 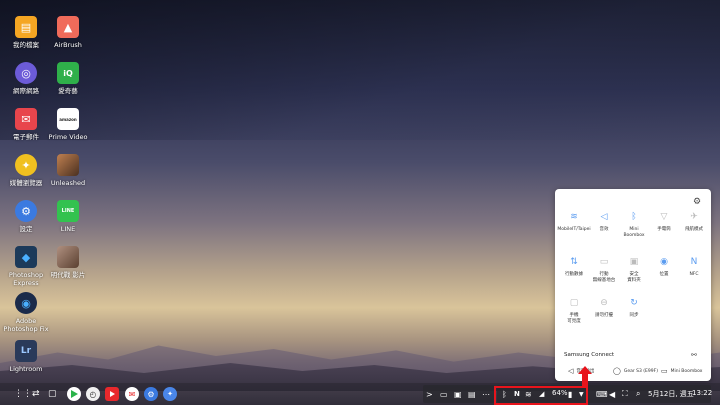 What do you see at coordinates (112, 394) in the screenshot?
I see `youtube-icon` at bounding box center [112, 394].